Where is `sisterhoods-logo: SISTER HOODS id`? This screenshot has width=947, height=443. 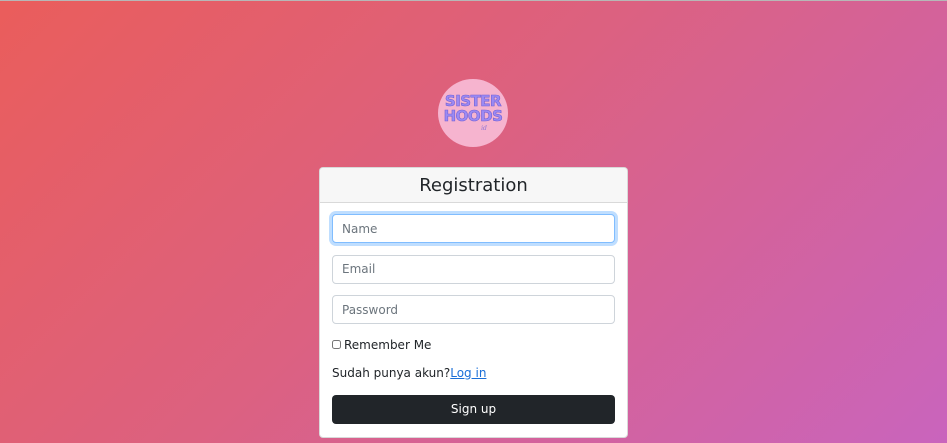
sisterhoods-logo: SISTER HOODS id is located at coordinates (473, 113).